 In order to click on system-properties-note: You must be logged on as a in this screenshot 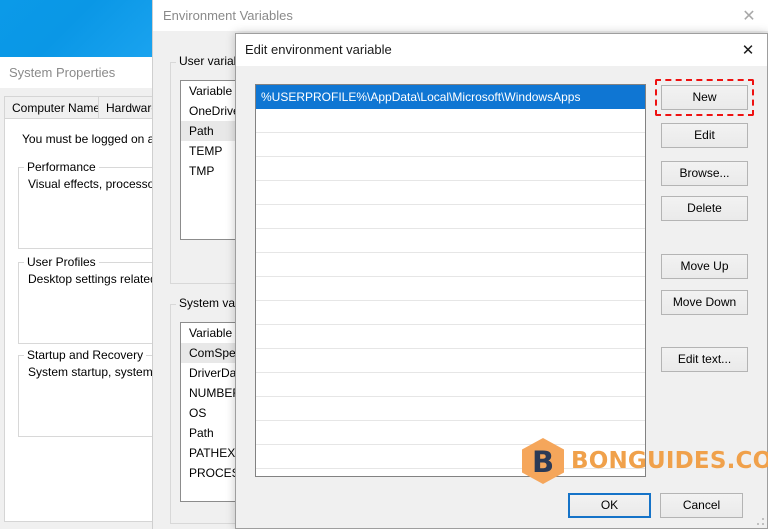, I will do `click(96, 139)`.